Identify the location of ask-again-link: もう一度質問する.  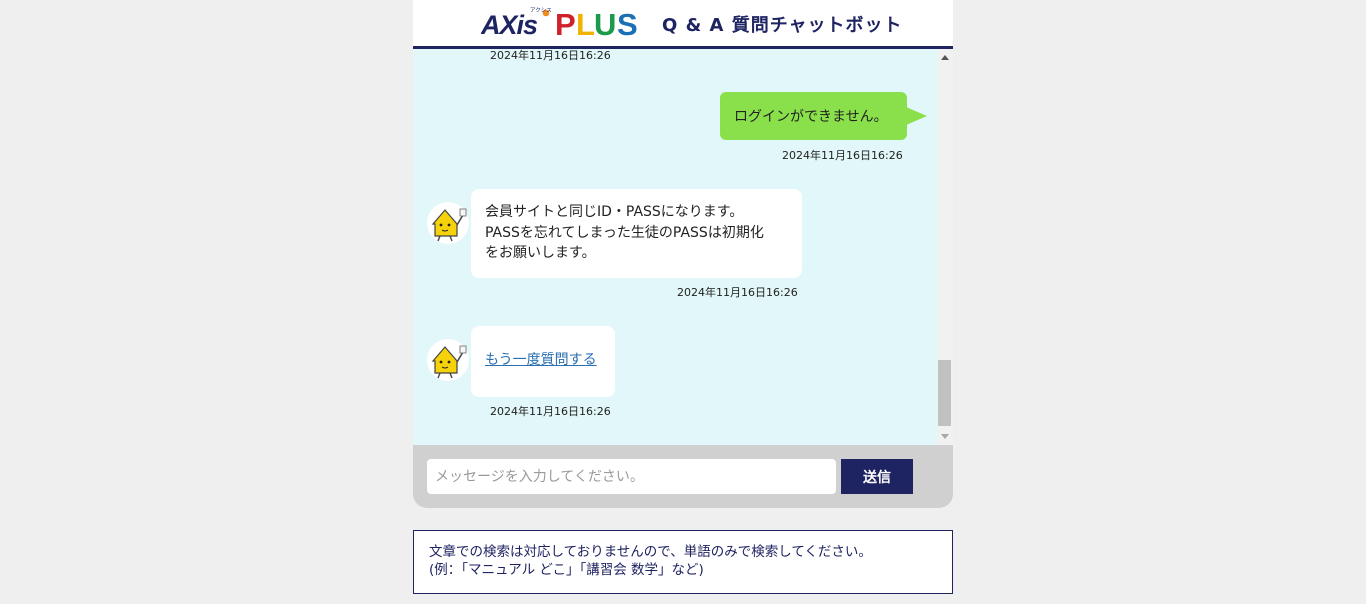
(541, 360).